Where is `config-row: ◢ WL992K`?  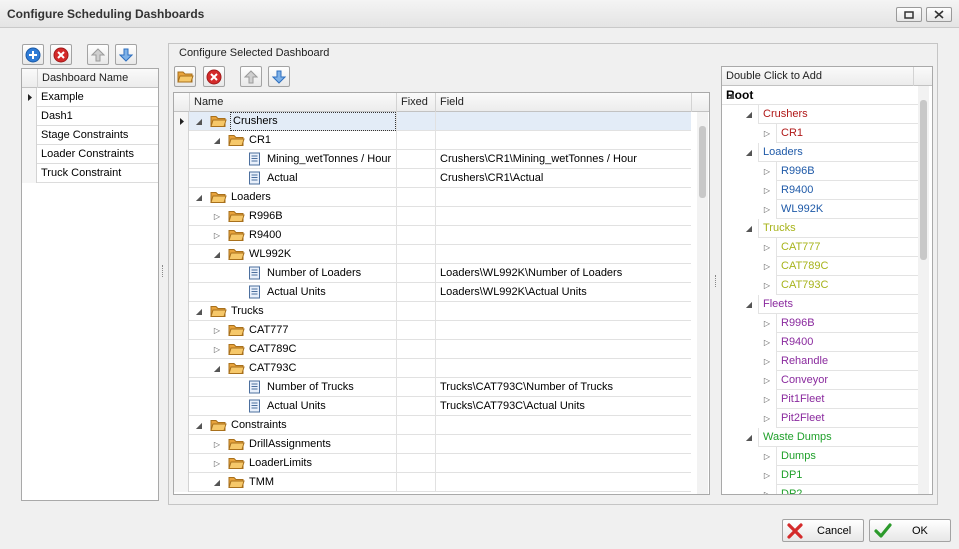
config-row: ◢ WL992K is located at coordinates (432, 254).